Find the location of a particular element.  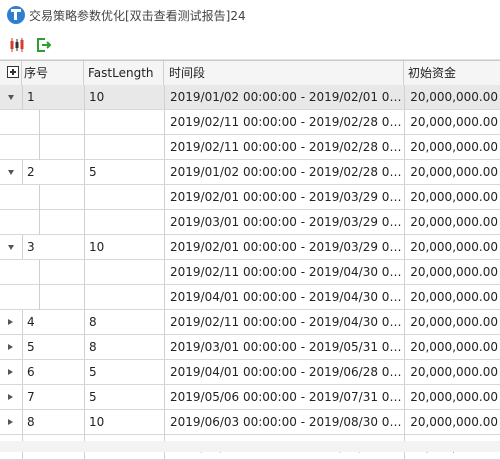

horizontal-scrollbar is located at coordinates (250, 446).